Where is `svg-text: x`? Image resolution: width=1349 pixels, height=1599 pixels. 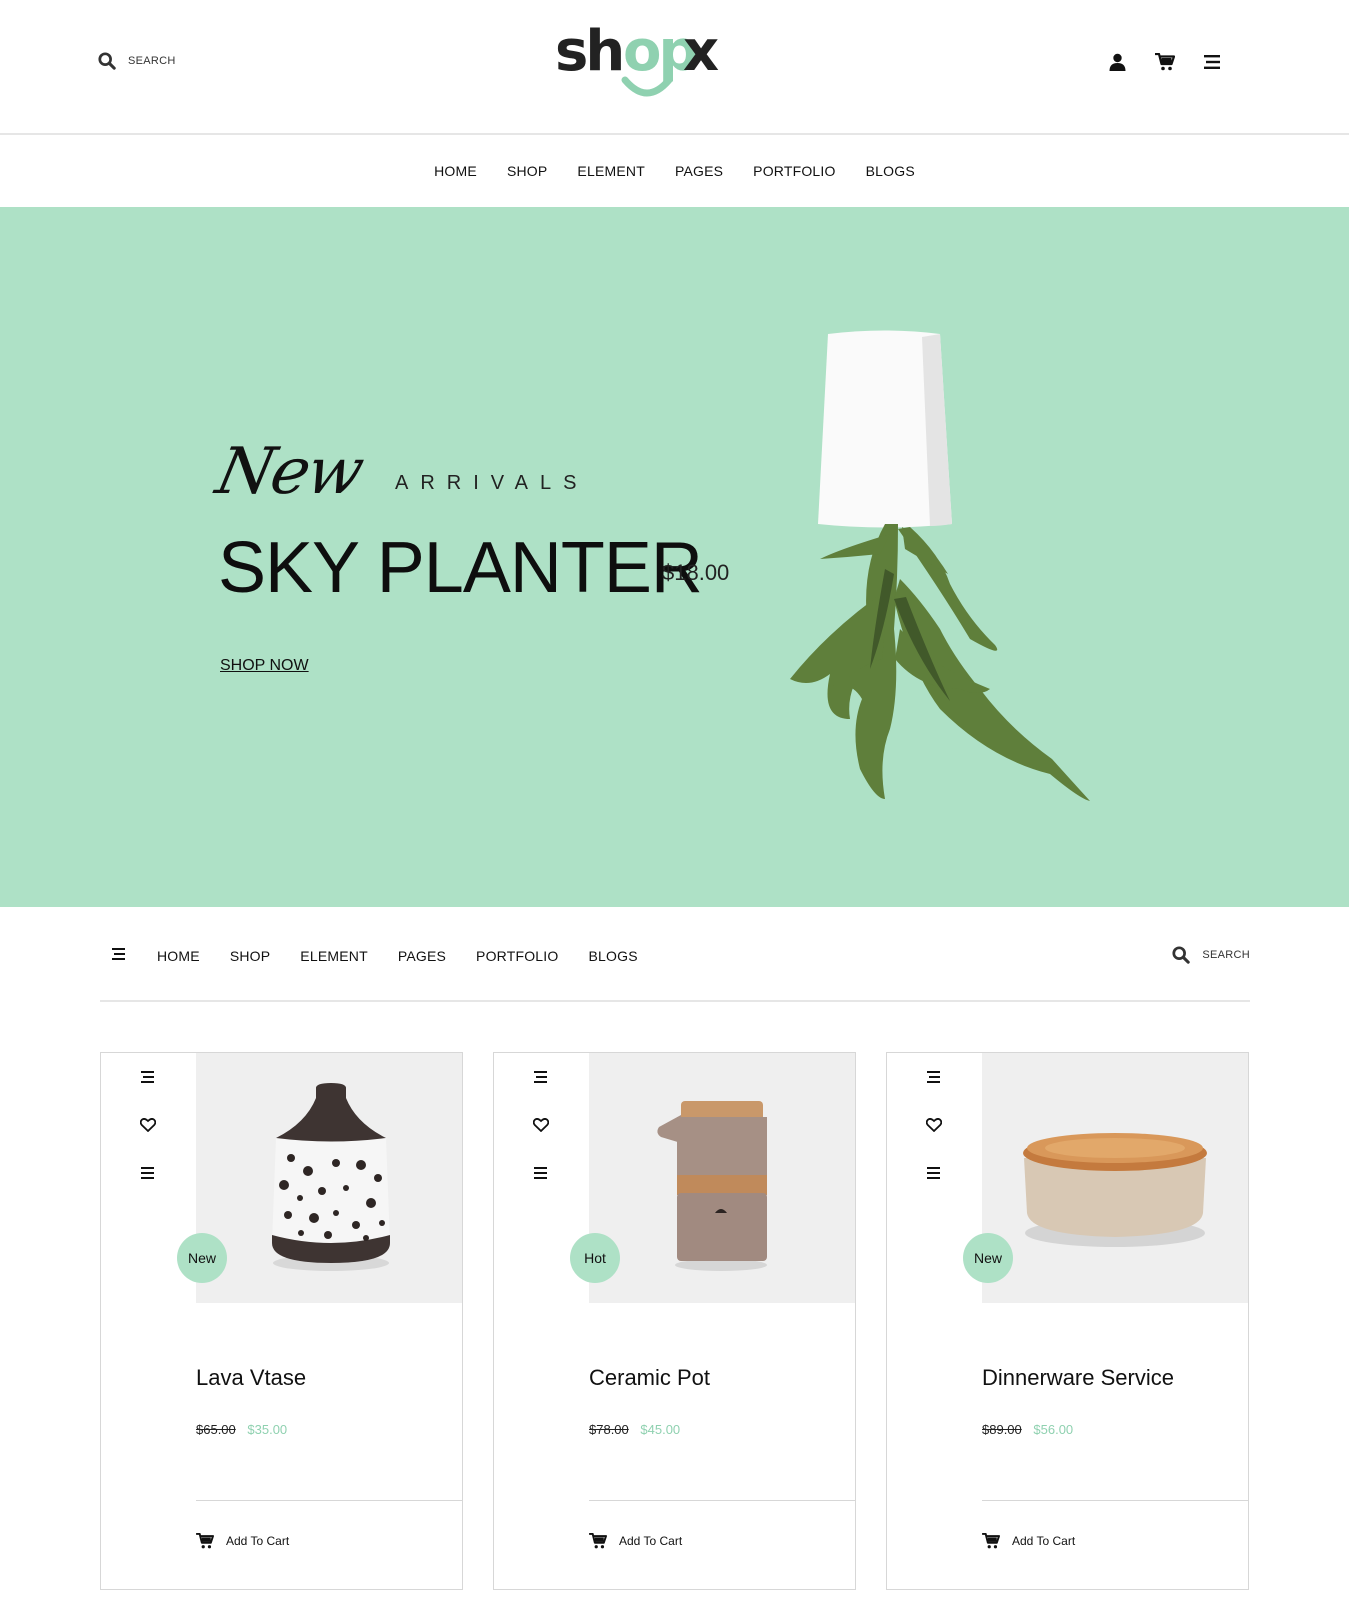
svg-text: x is located at coordinates (701, 51).